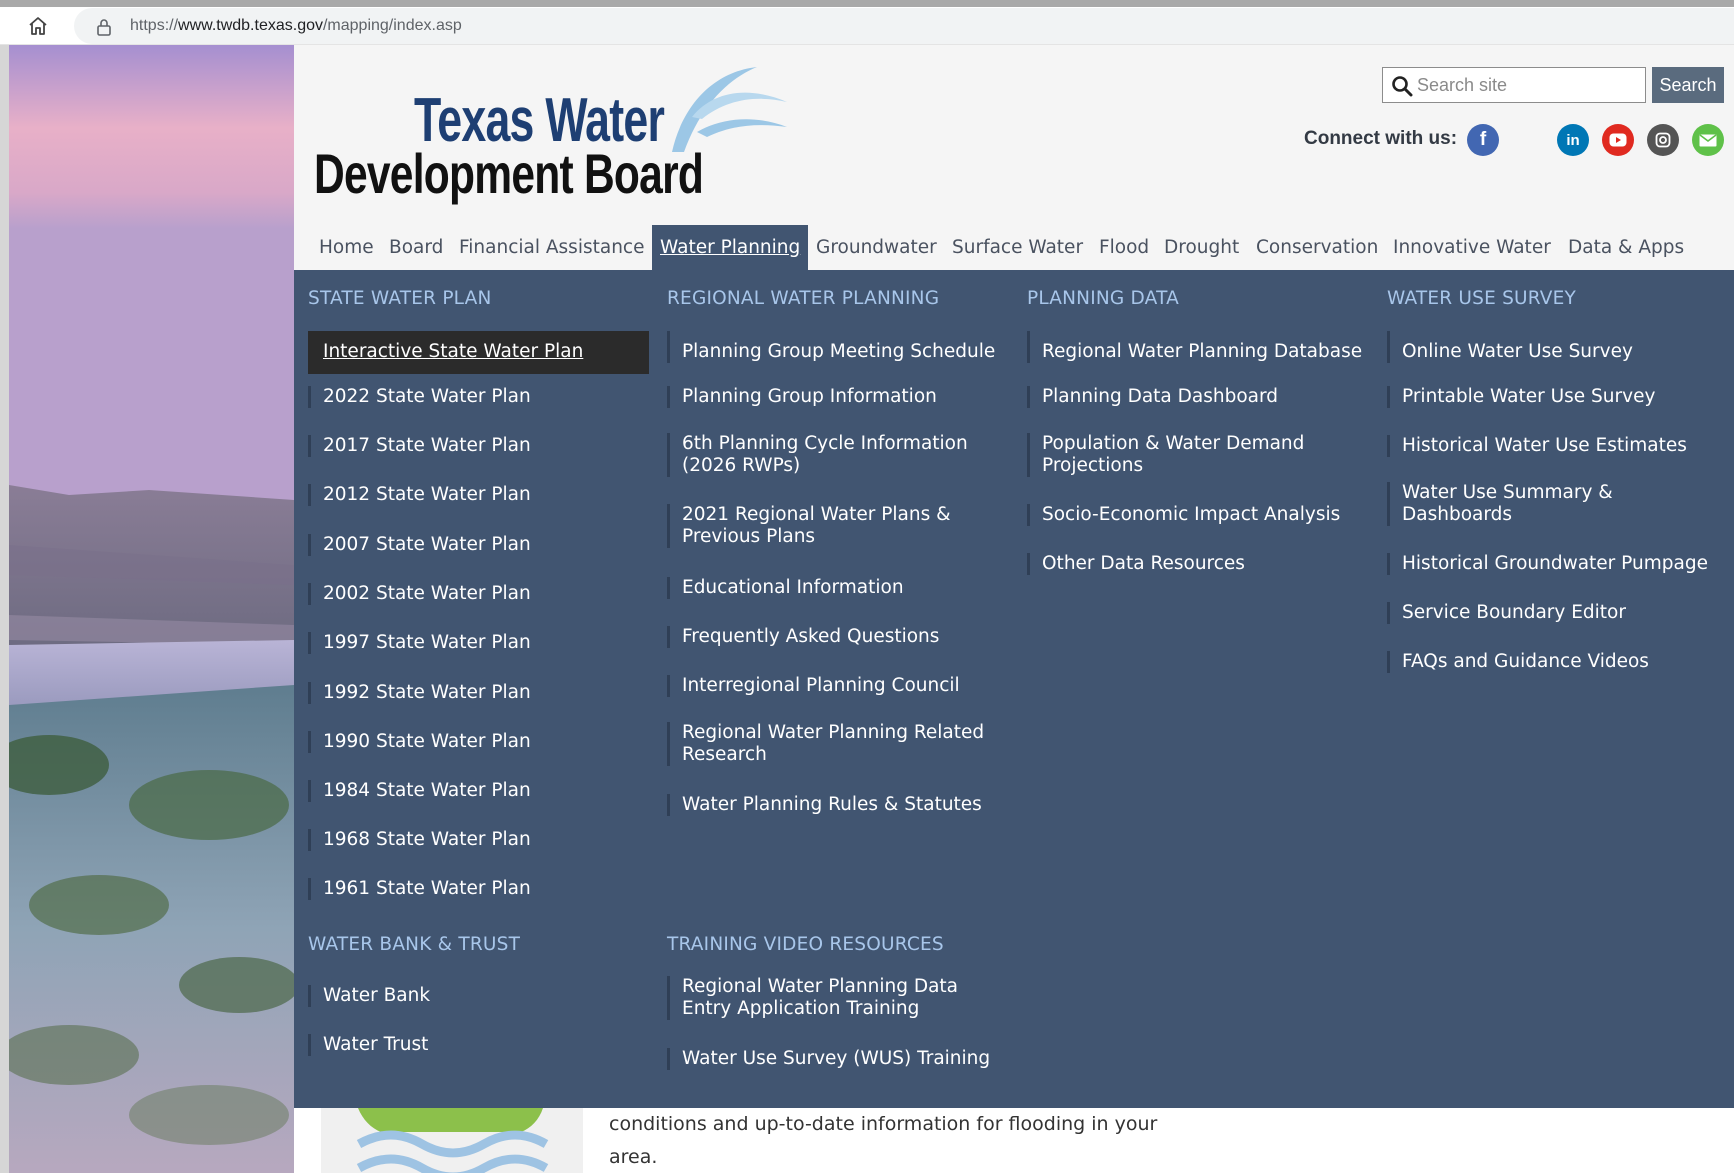 Image resolution: width=1734 pixels, height=1173 pixels. I want to click on section-title-regional-water-planning: REGIONAL WATER PLANNING, so click(803, 298).